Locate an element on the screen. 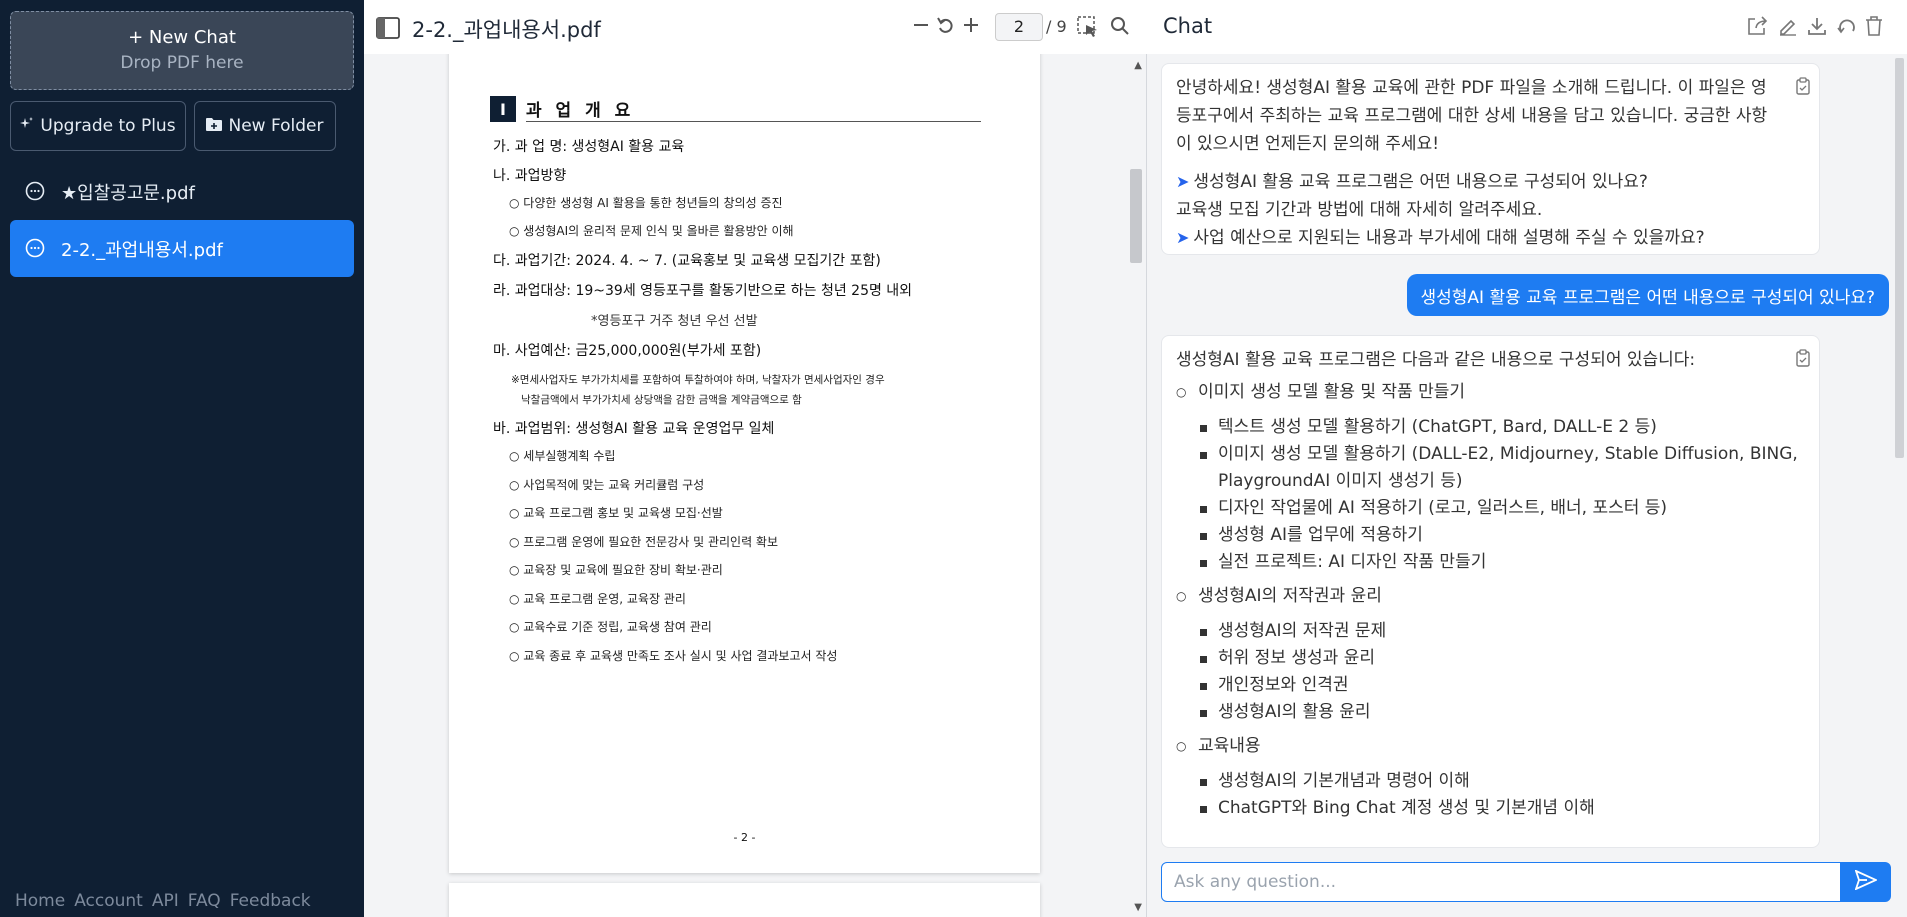  file-item-active: 2-2._과업내용서.pdf is located at coordinates (182, 248).